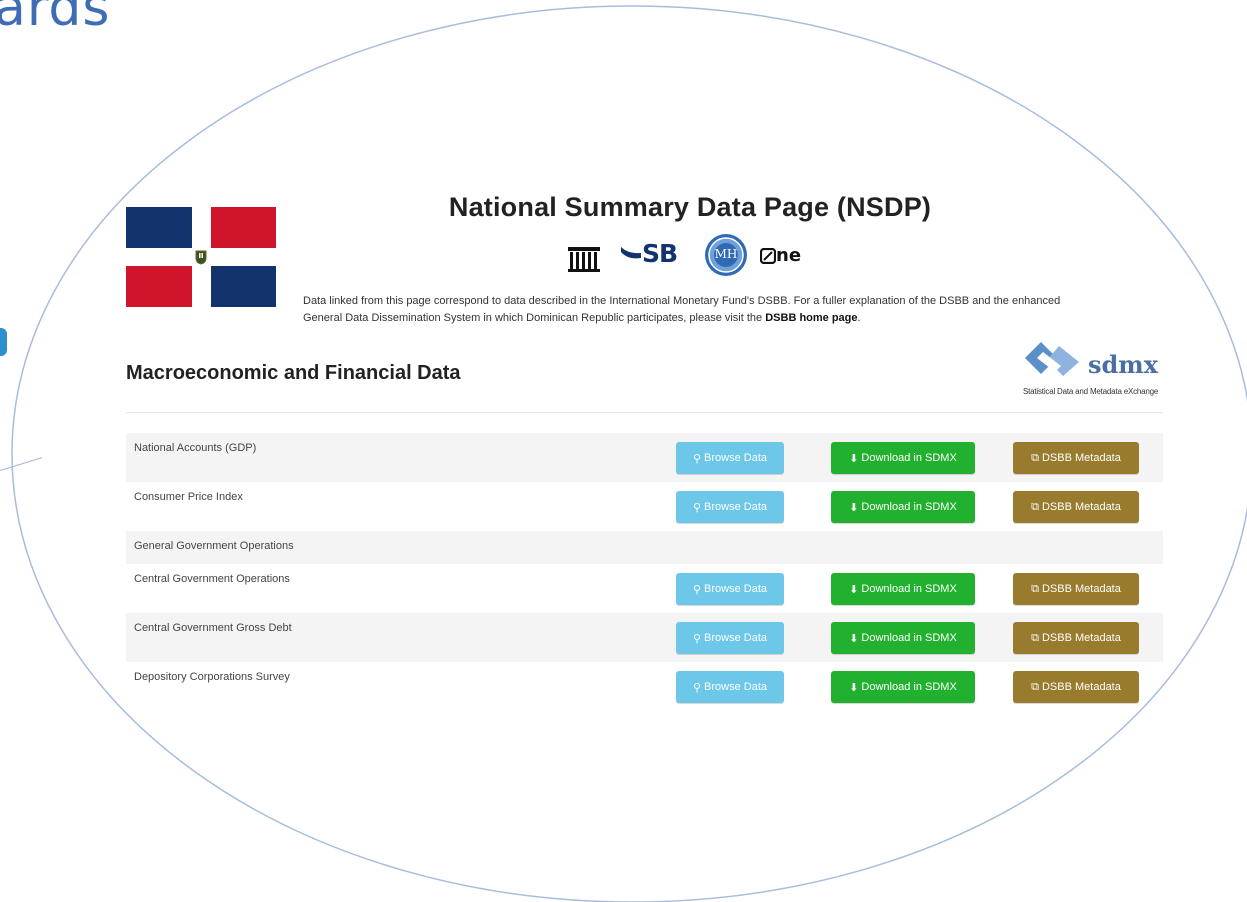  Describe the element at coordinates (21, 464) in the screenshot. I see `slide-side-line` at that location.